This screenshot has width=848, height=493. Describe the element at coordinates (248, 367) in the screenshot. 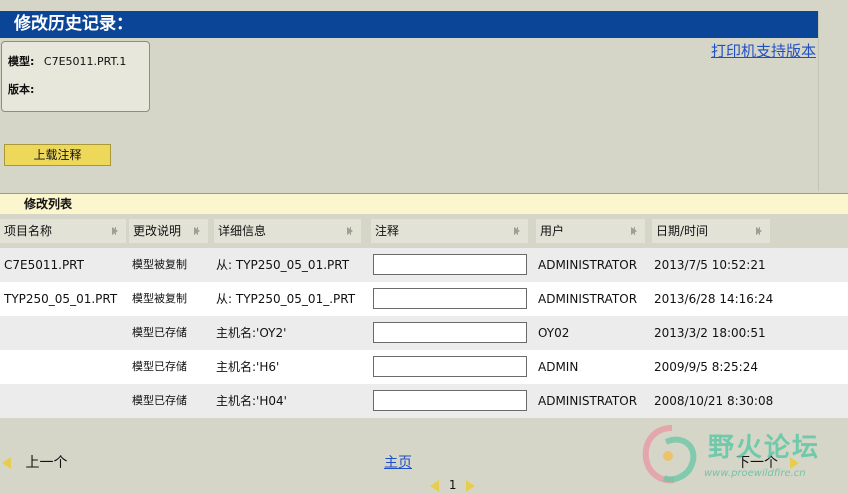

I see `detail-cell: 主机名:'H6'` at that location.